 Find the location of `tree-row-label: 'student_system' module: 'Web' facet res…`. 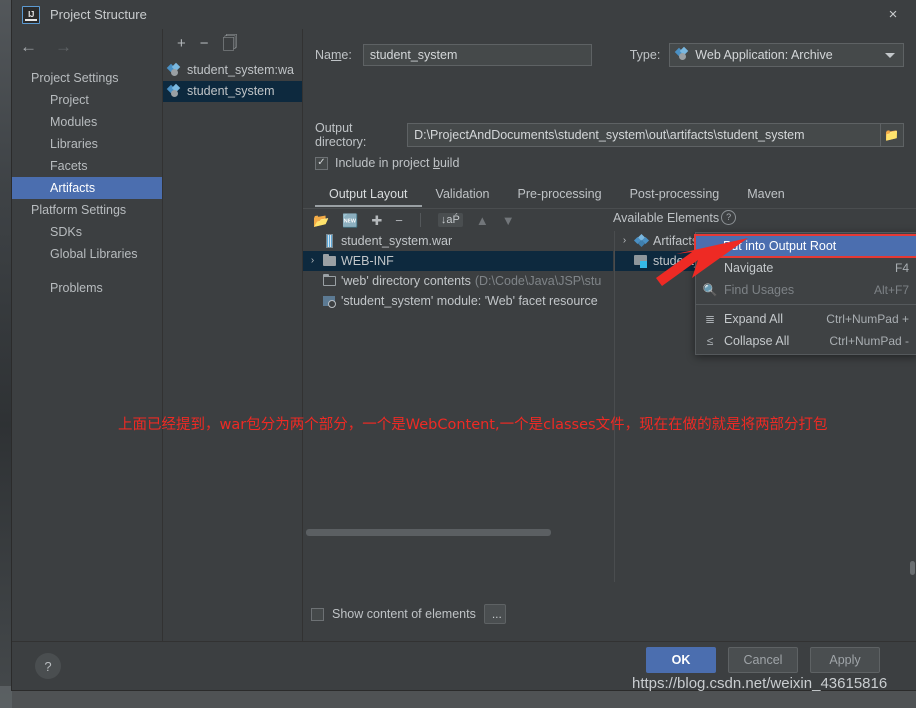

tree-row-label: 'student_system' module: 'Web' facet res… is located at coordinates (469, 301).